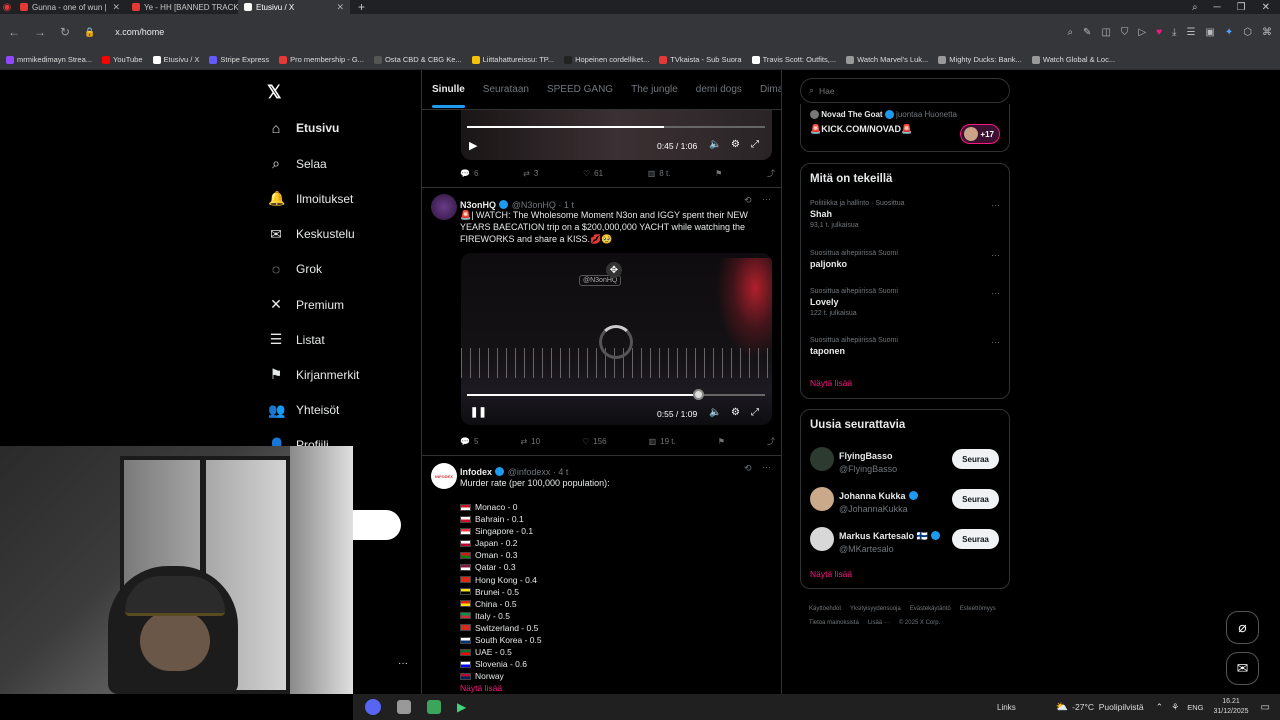  What do you see at coordinates (434, 707) in the screenshot?
I see `app-icon-green` at bounding box center [434, 707].